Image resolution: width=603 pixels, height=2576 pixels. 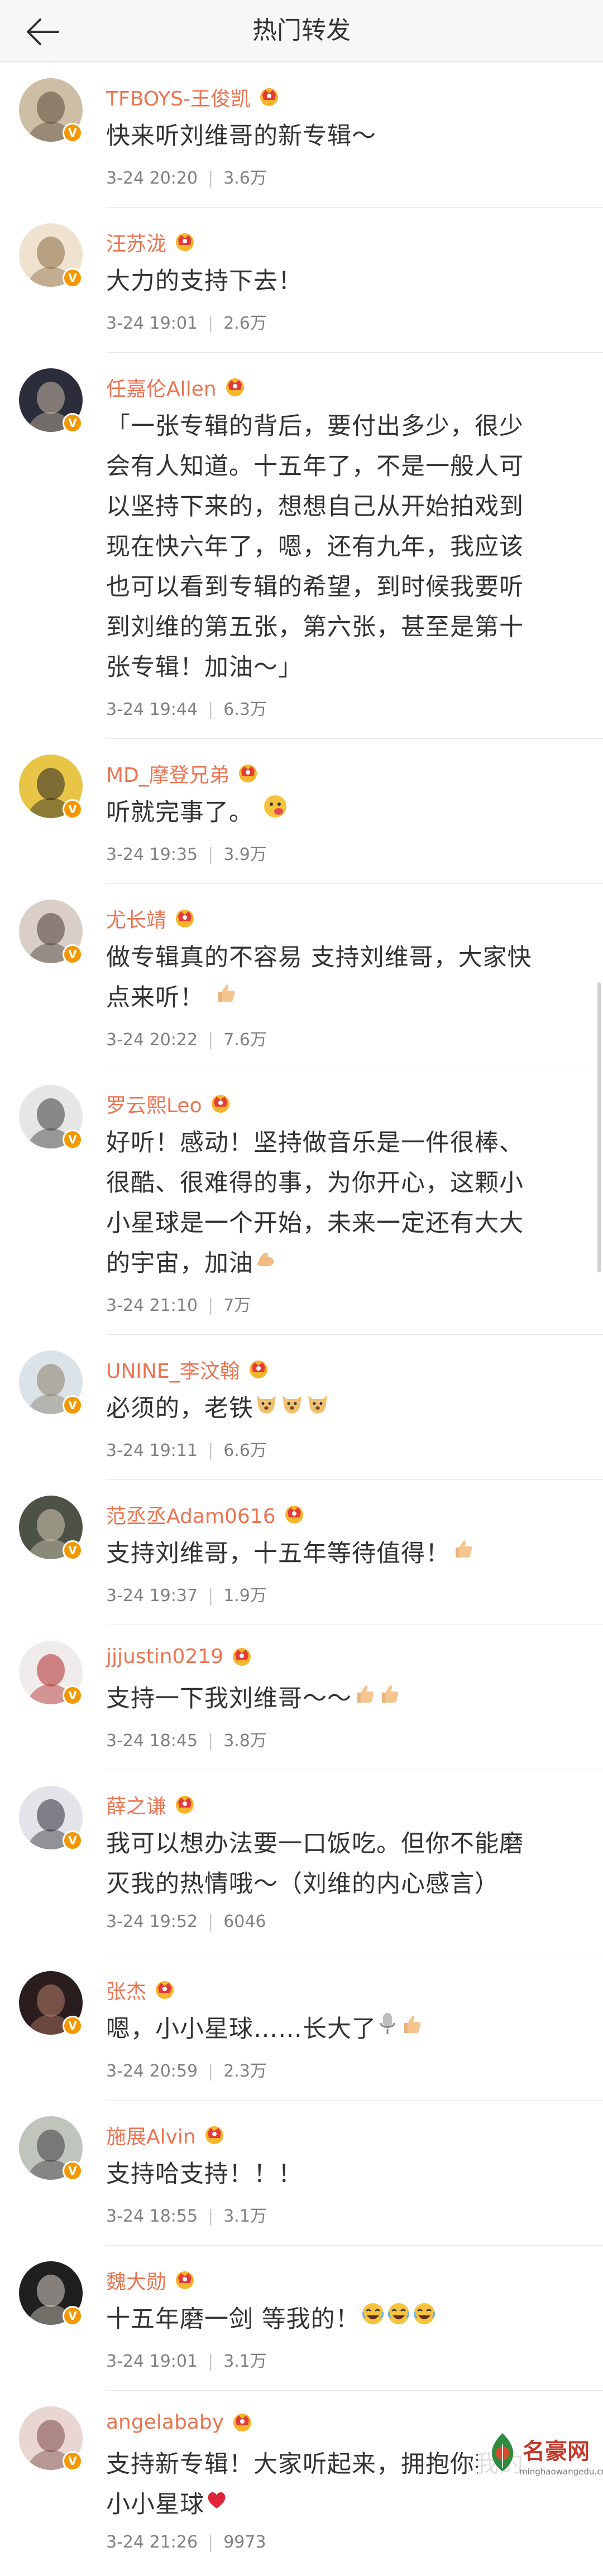 I want to click on content-line: 很酷、很难得的事，为你开心，这颗小, so click(x=315, y=1183).